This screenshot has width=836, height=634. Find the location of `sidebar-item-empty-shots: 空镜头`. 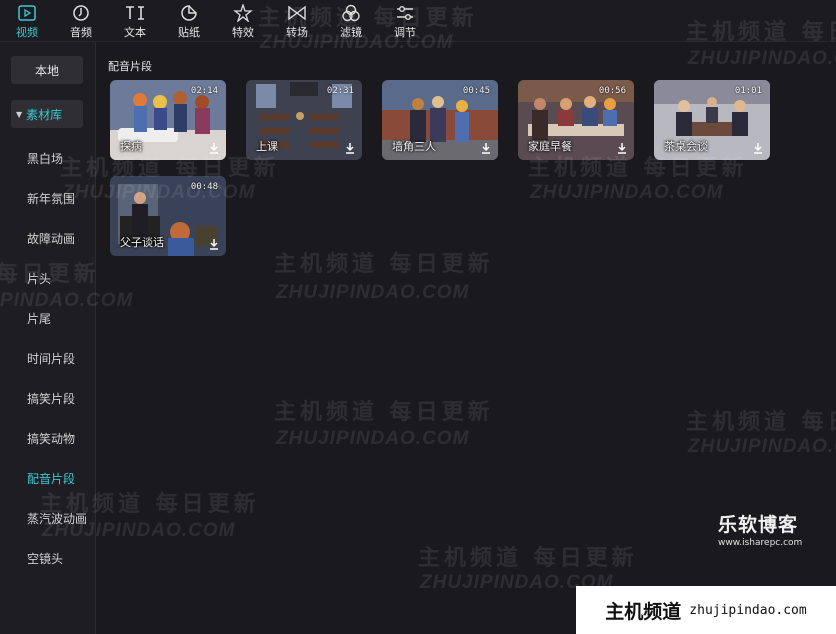

sidebar-item-empty-shots: 空镜头 is located at coordinates (45, 558).